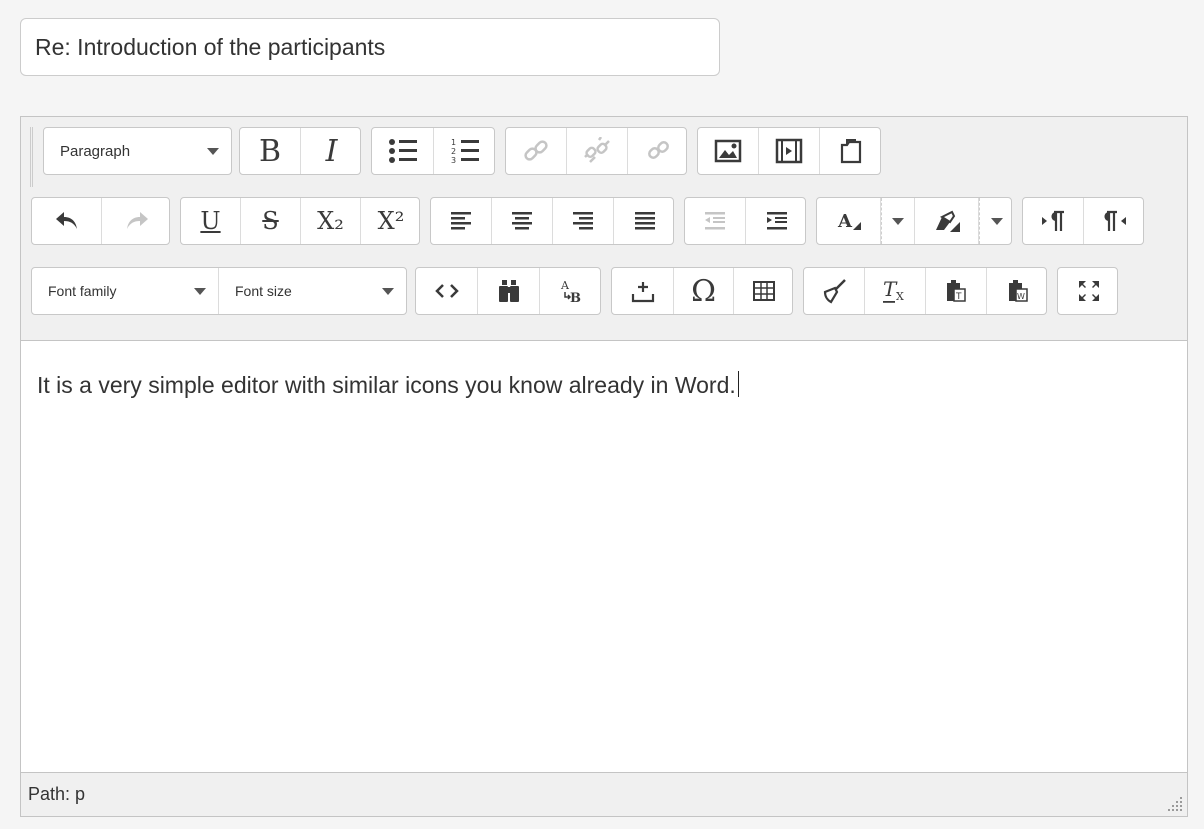  I want to click on anchor-icon, so click(658, 150).